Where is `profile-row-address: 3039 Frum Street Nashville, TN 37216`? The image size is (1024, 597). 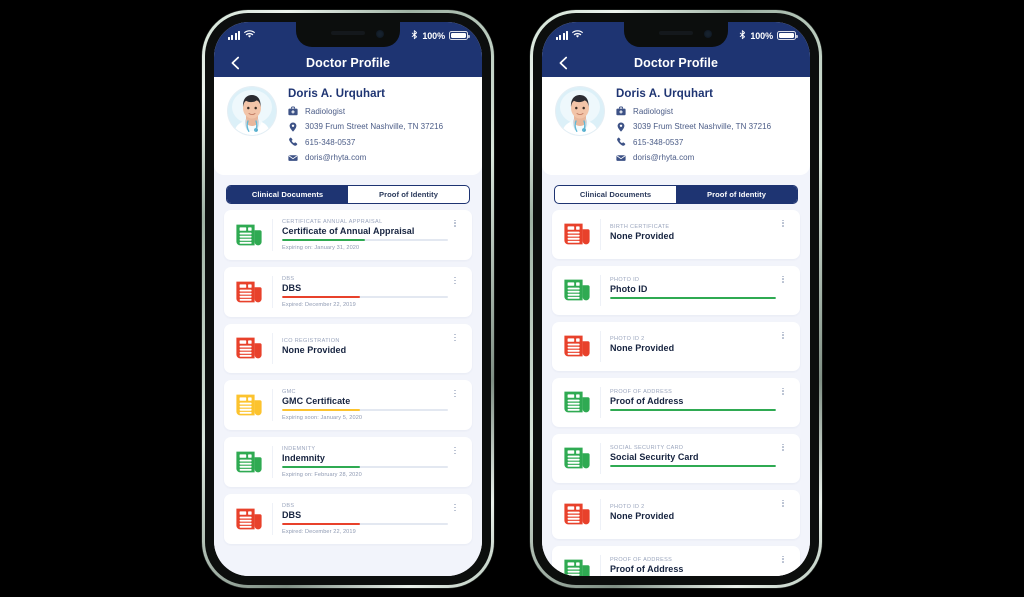
profile-row-address: 3039 Frum Street Nashville, TN 37216 is located at coordinates (378, 127).